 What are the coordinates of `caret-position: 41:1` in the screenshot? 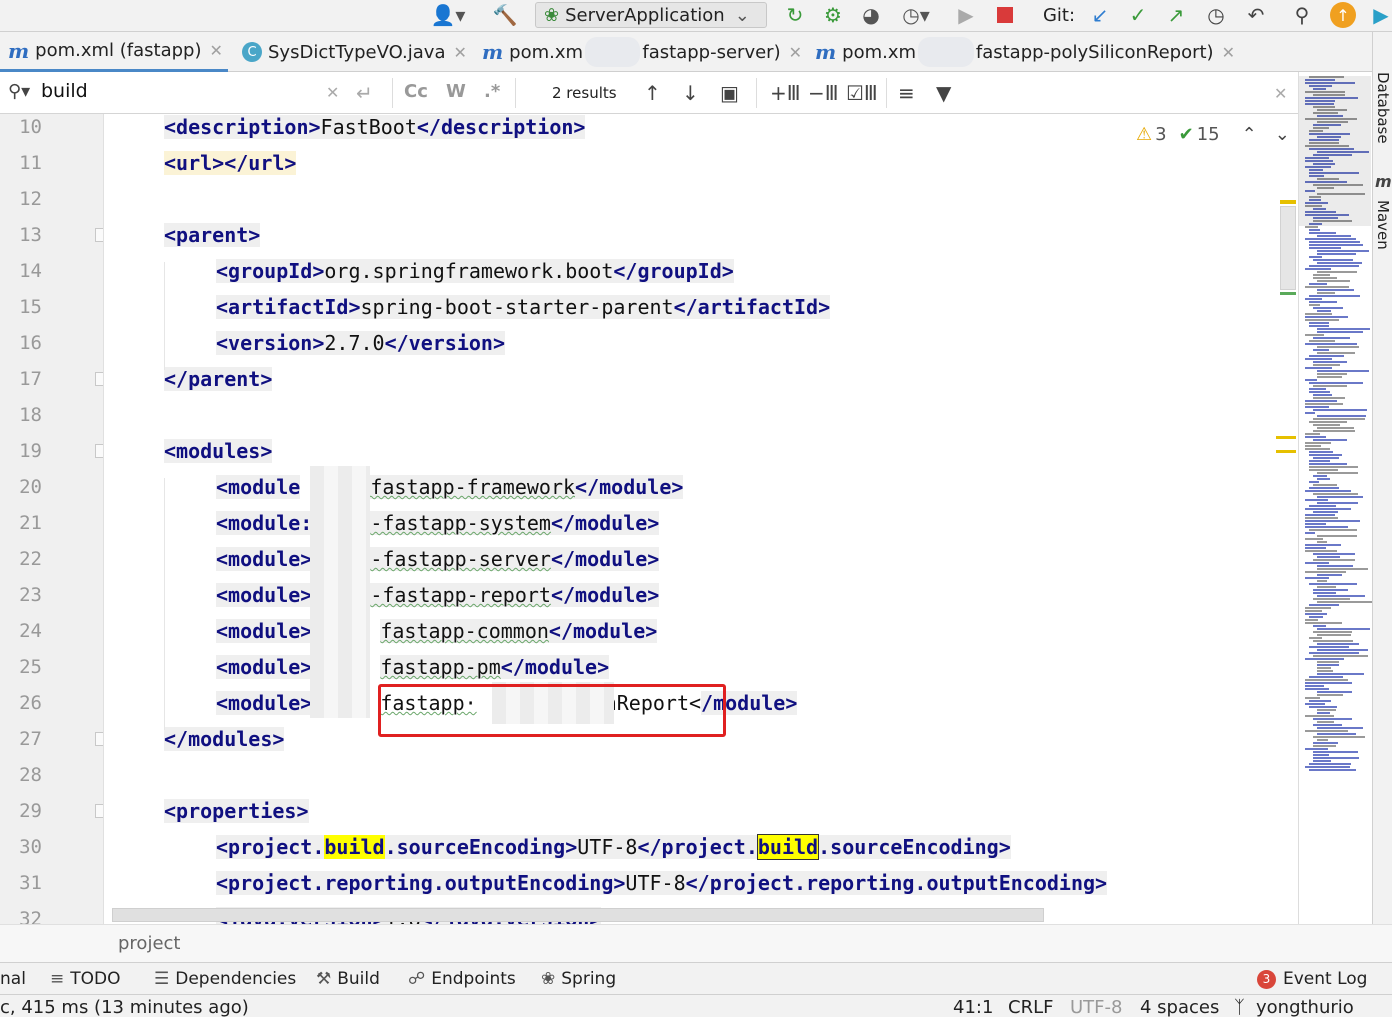 It's located at (973, 1007).